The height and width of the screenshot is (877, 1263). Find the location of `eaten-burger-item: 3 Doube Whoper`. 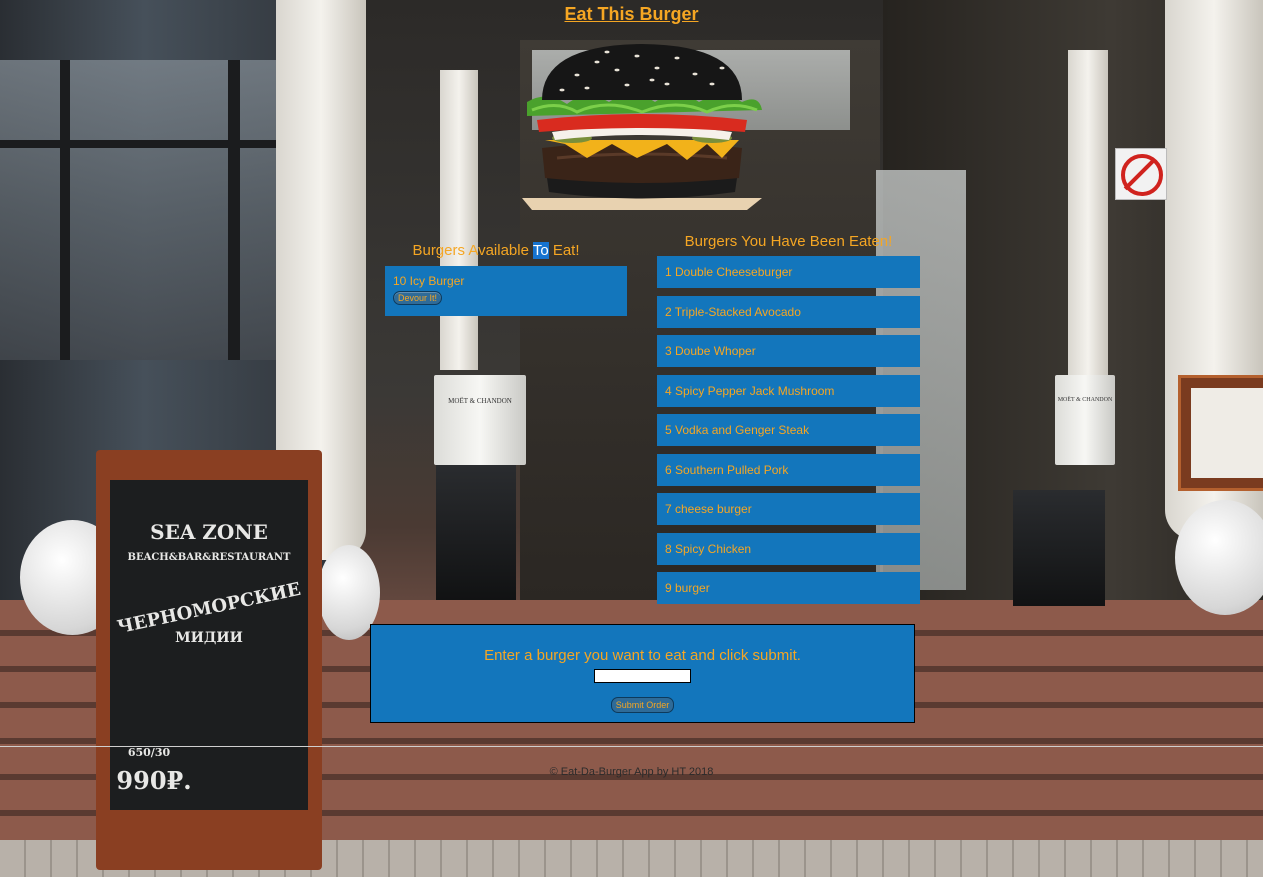

eaten-burger-item: 3 Doube Whoper is located at coordinates (788, 351).